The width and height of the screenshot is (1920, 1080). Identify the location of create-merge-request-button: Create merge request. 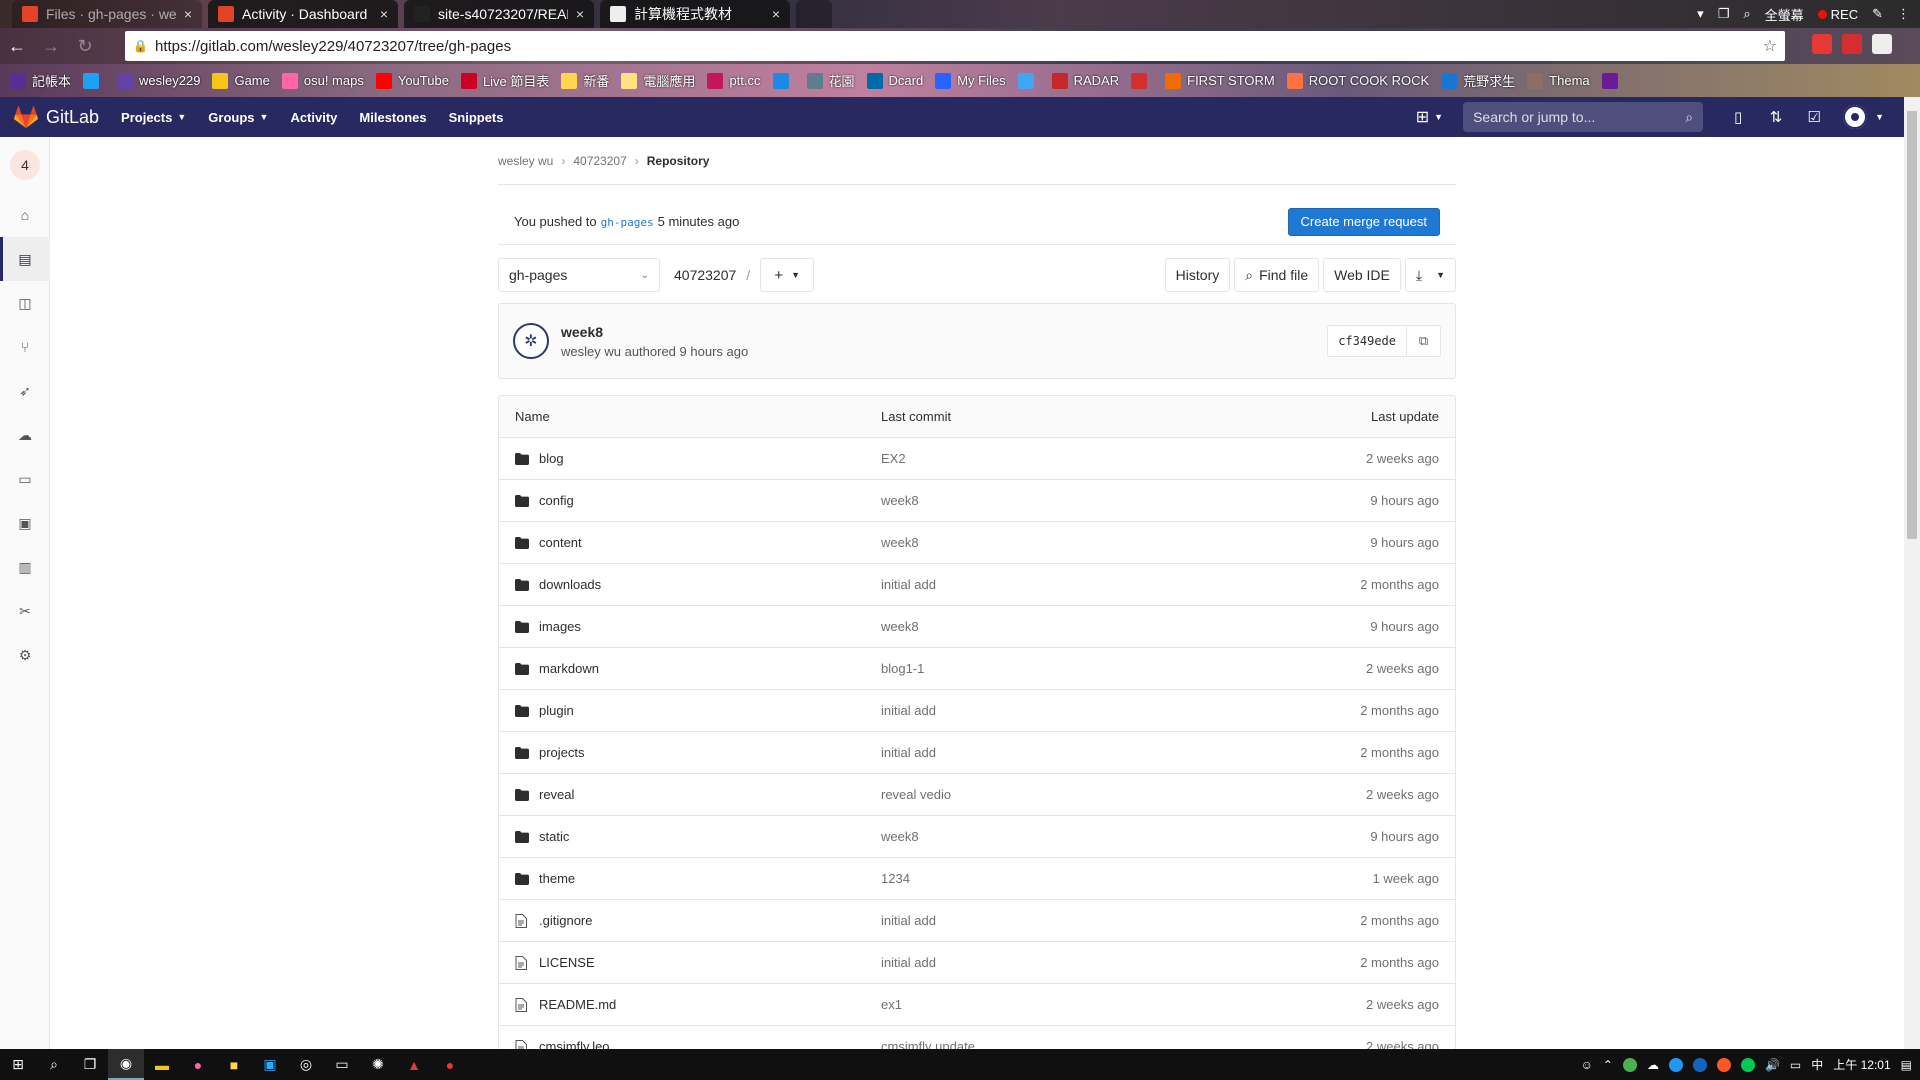
(1363, 221).